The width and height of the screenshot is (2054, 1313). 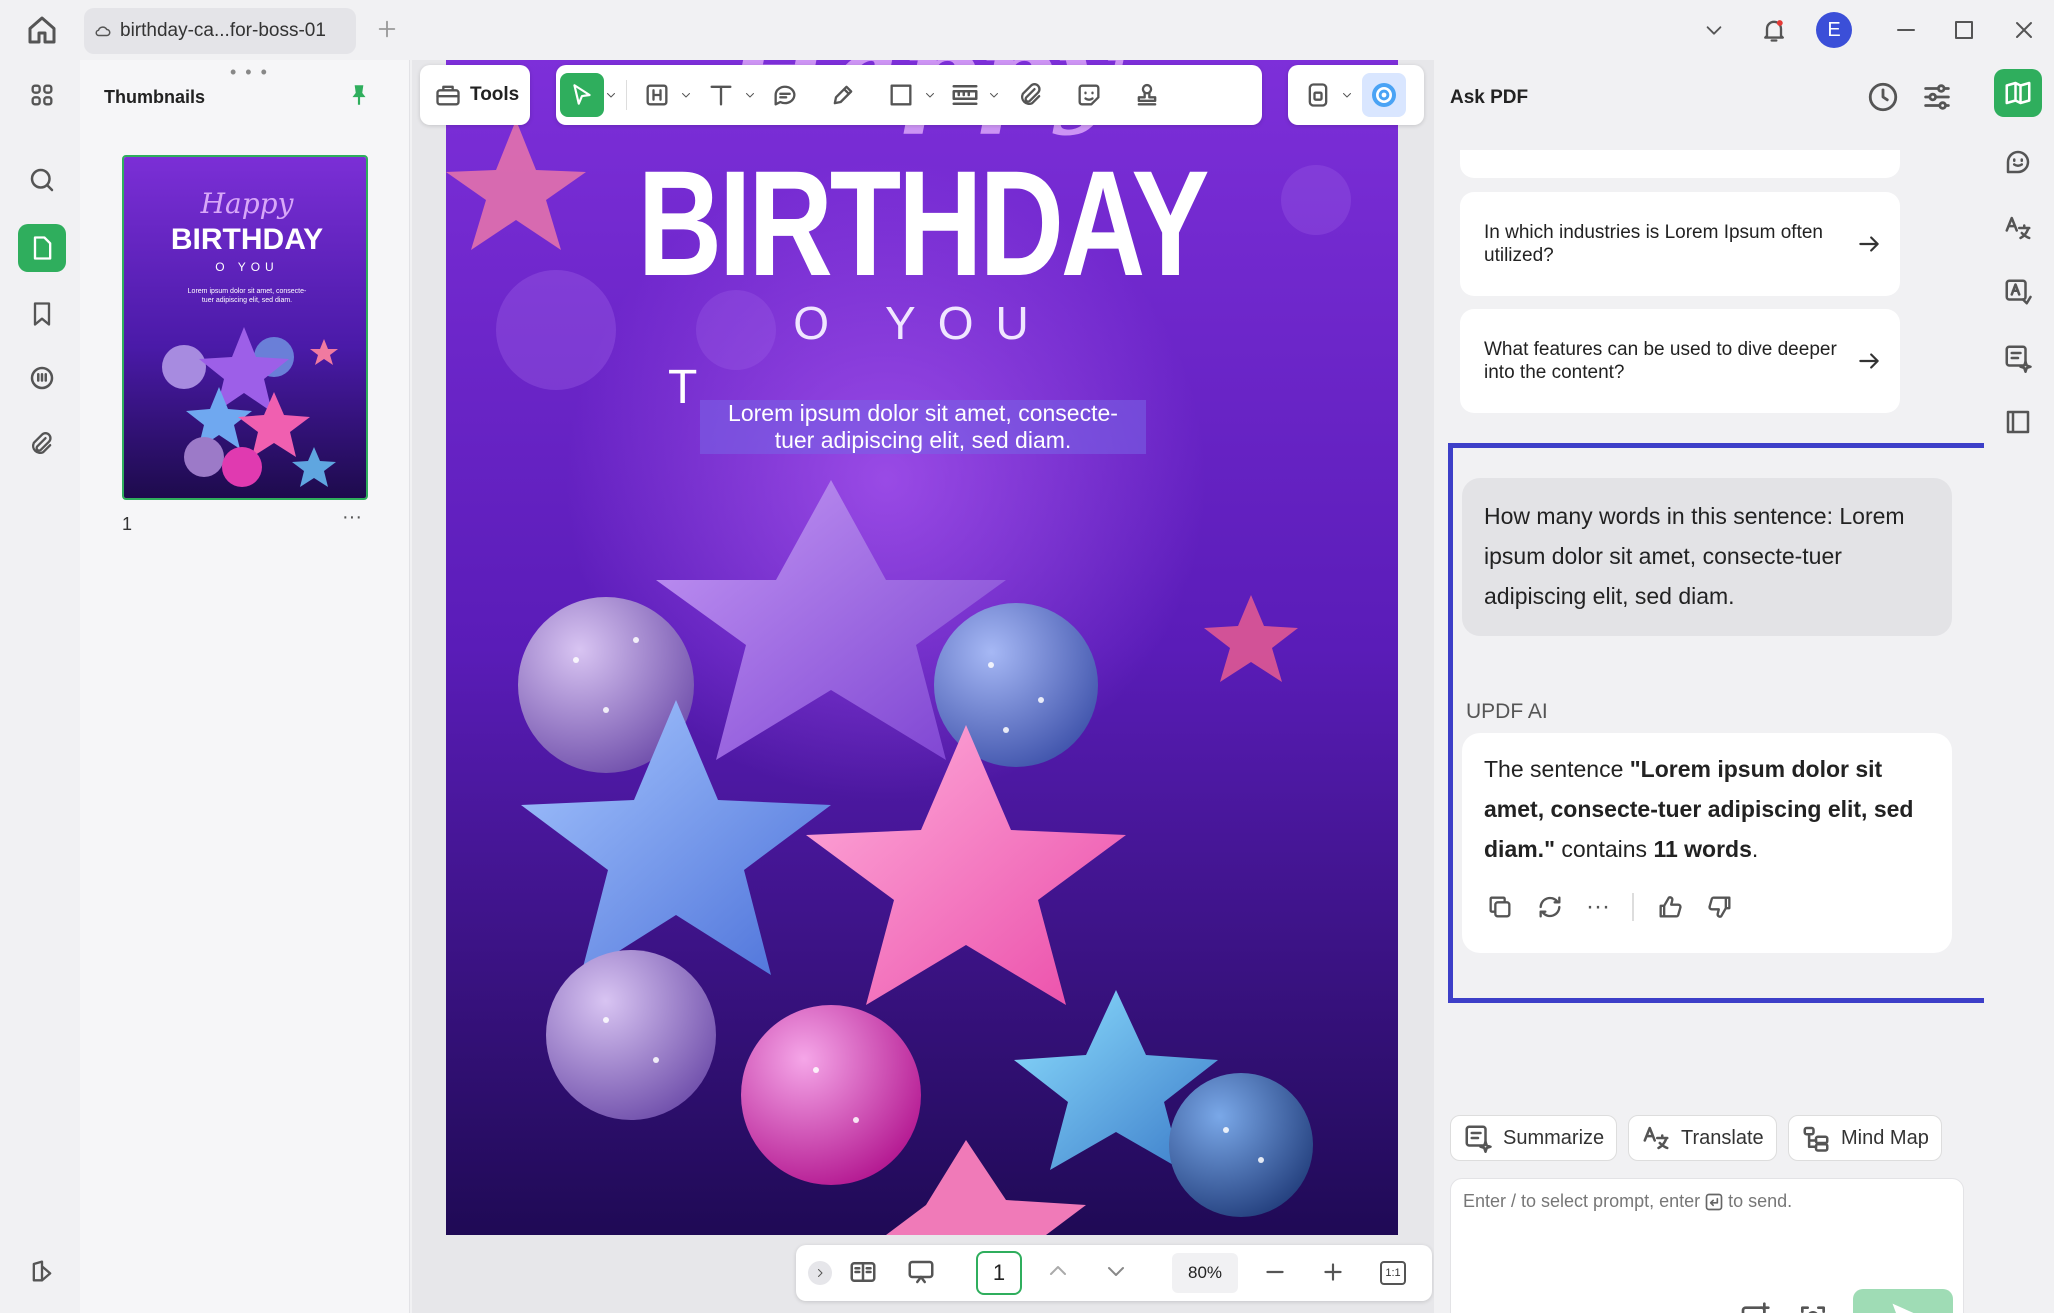 What do you see at coordinates (1774, 30) in the screenshot?
I see `bell-icon` at bounding box center [1774, 30].